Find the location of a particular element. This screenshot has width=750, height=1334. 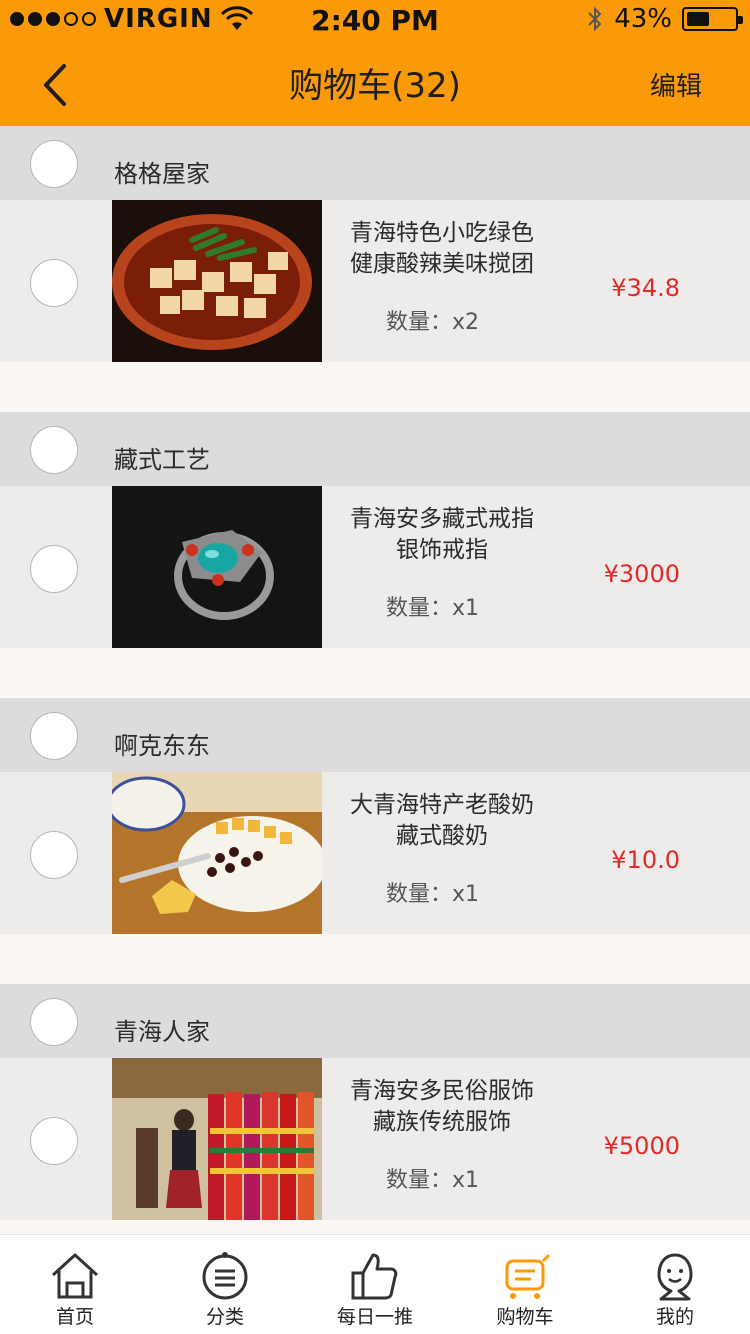

product-title: 大青海特产老酸奶 藏式酸奶 is located at coordinates (442, 821).